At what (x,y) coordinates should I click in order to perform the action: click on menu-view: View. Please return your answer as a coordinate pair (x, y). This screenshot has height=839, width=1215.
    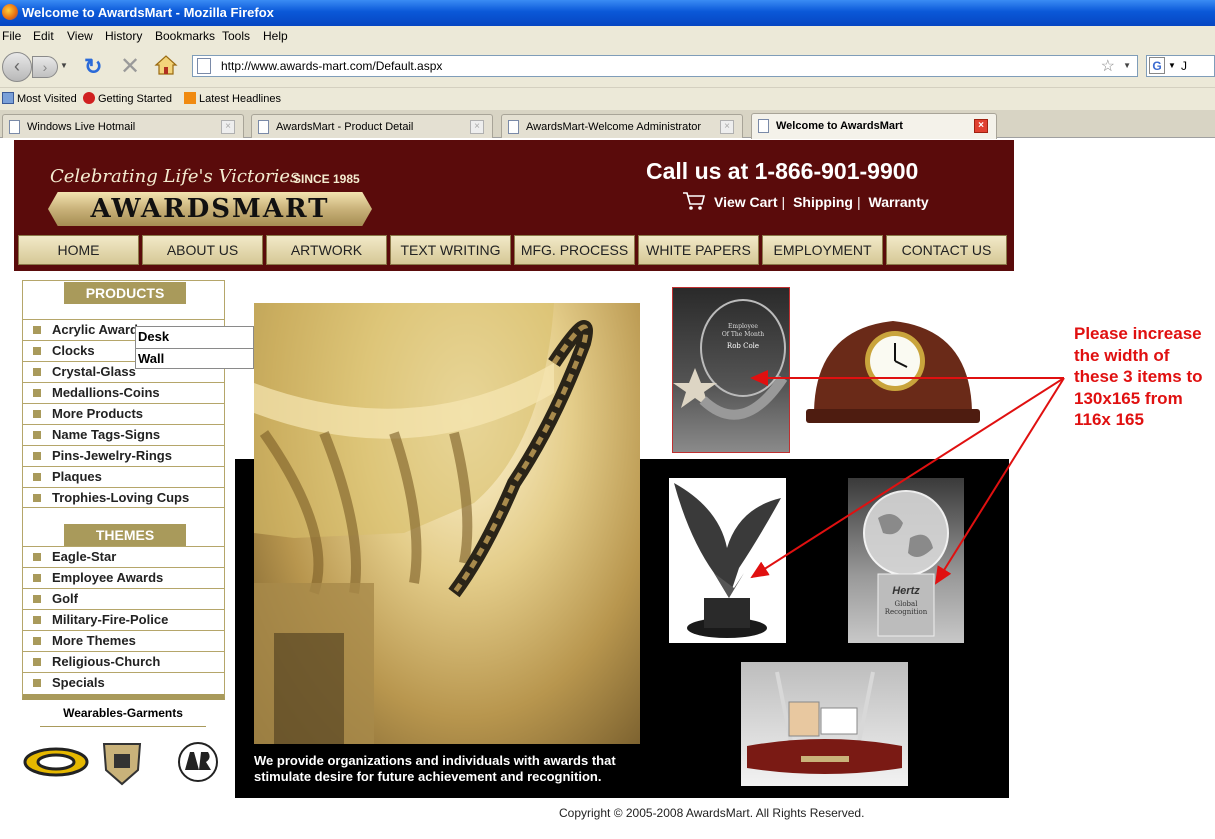
    Looking at the image, I should click on (80, 36).